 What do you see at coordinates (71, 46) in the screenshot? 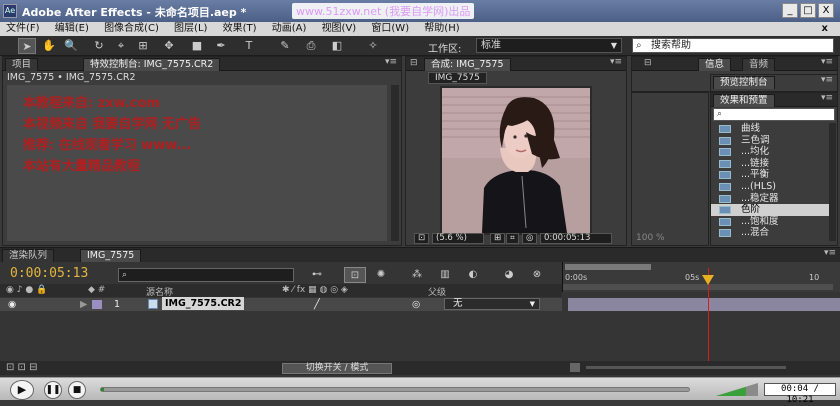
I see `zoom-tool-icon: 🔍` at bounding box center [71, 46].